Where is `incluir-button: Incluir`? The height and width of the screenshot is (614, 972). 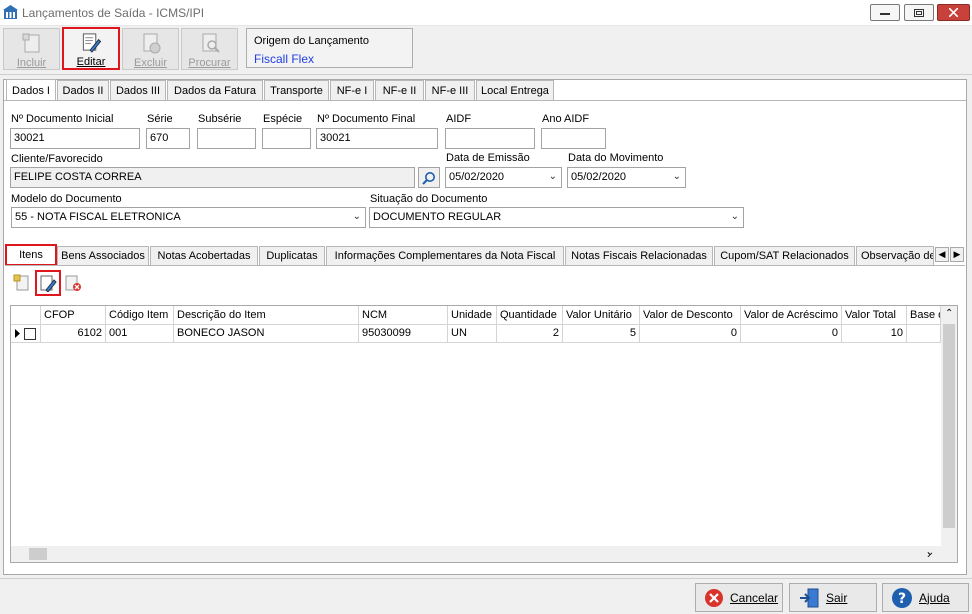 incluir-button: Incluir is located at coordinates (31, 49).